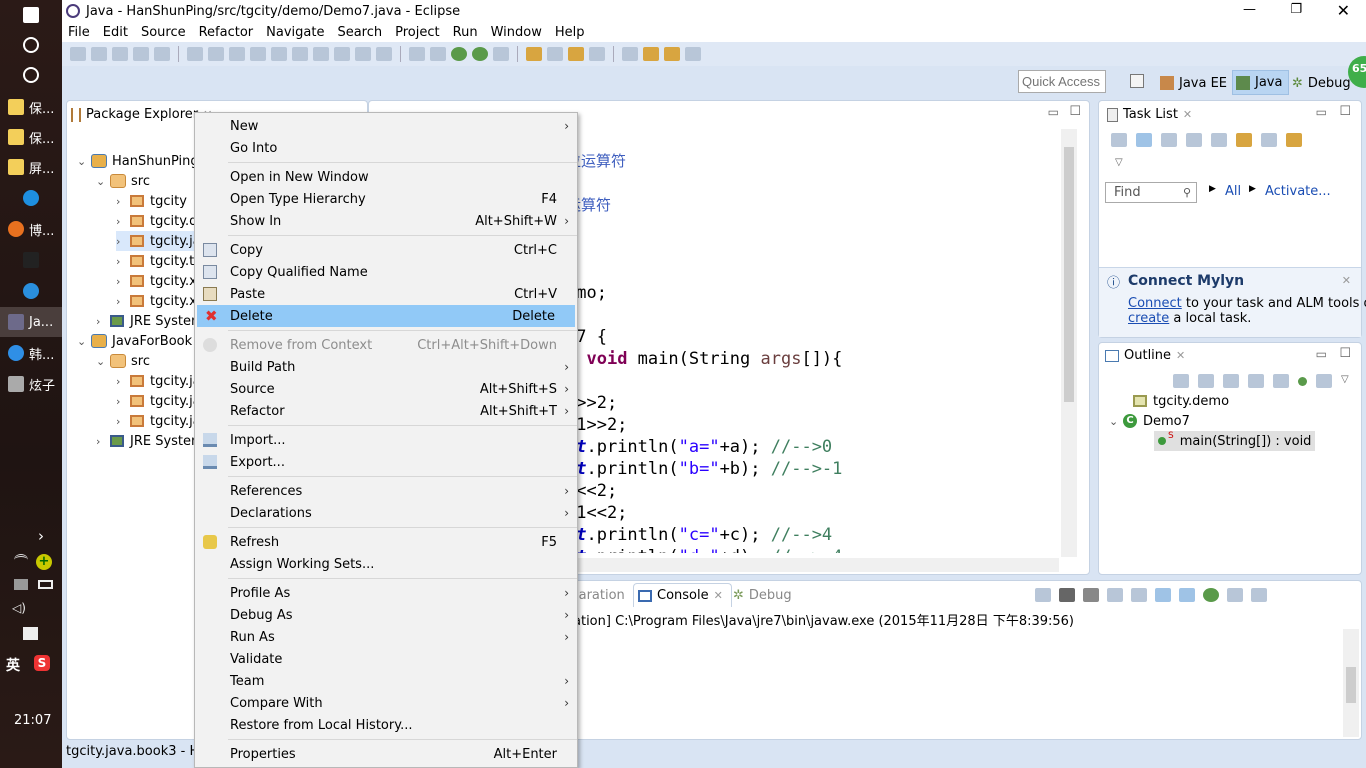 This screenshot has width=1366, height=768. I want to click on new-package-icon, so click(417, 54).